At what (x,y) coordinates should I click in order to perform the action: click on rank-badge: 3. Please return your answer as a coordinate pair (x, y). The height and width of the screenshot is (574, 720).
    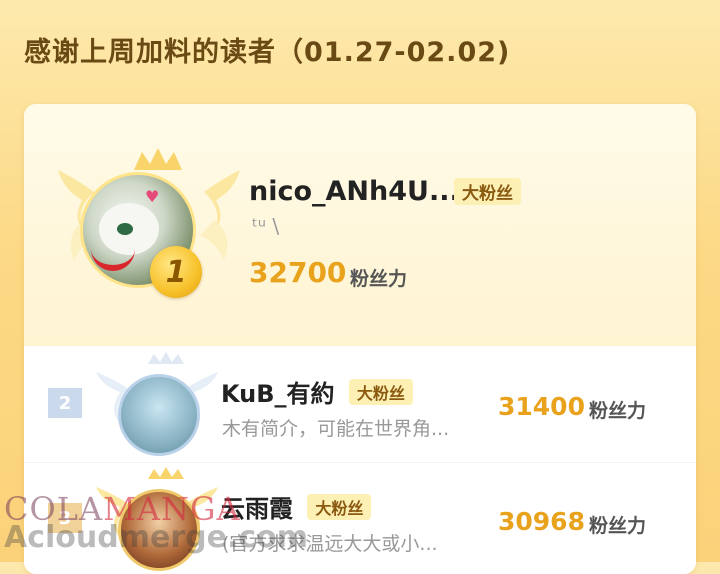
    Looking at the image, I should click on (65, 518).